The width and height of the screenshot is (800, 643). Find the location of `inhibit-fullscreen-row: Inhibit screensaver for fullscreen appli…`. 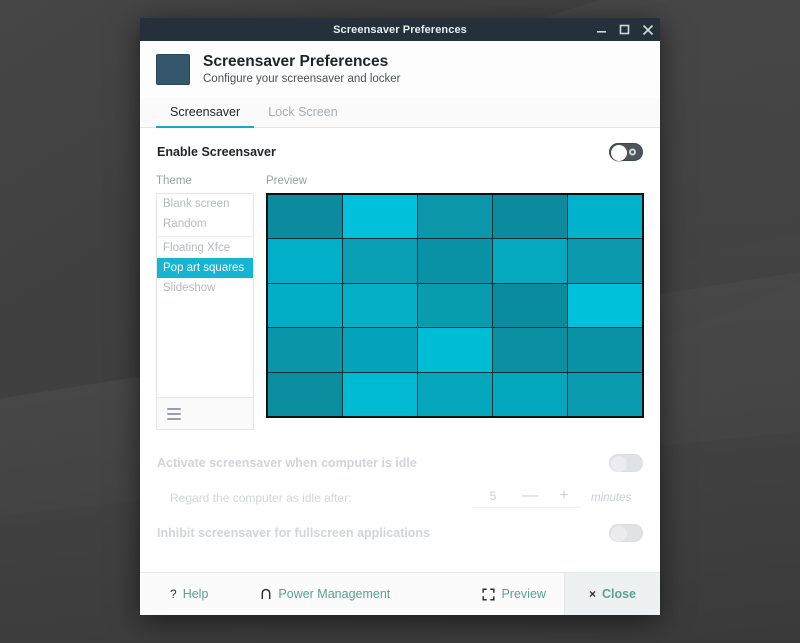

inhibit-fullscreen-row: Inhibit screensaver for fullscreen appli… is located at coordinates (400, 533).